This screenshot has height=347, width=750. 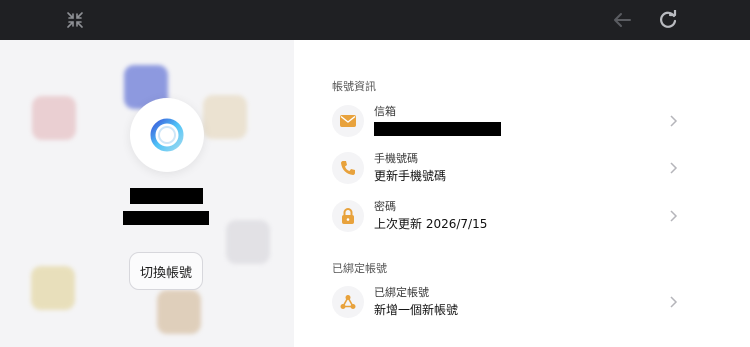 I want to click on bound-accounts-label: 已綁定帳號, so click(x=401, y=292).